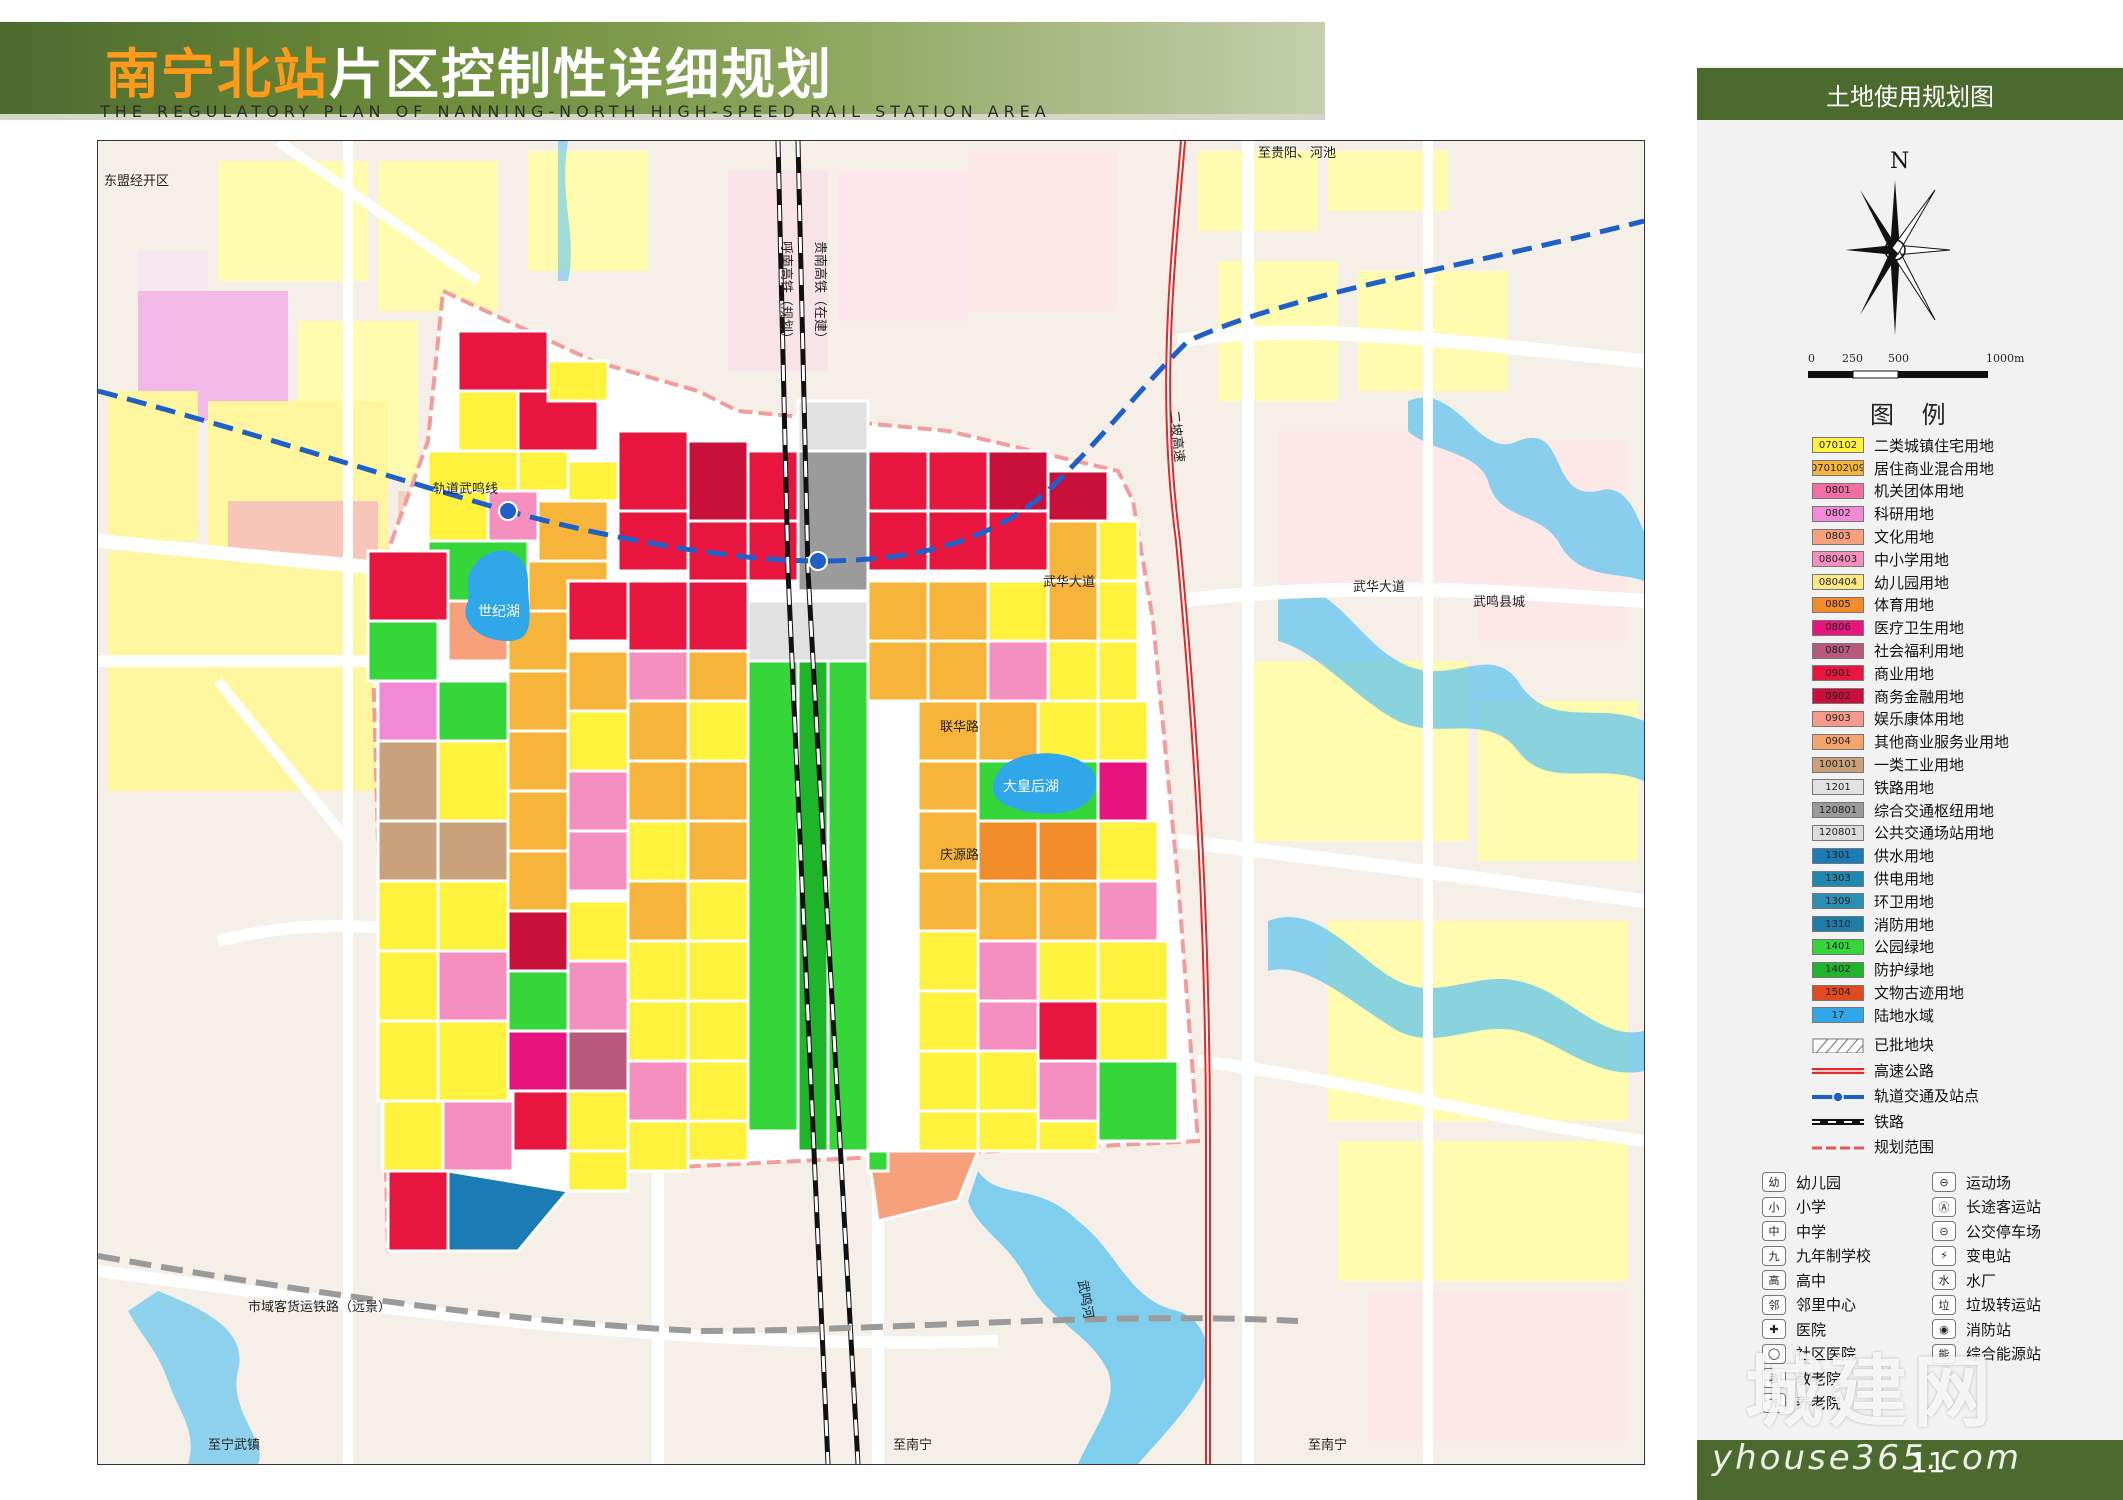 The image size is (2123, 1500). What do you see at coordinates (1916, 368) in the screenshot?
I see `scale-bar: 0 250 500 1000m` at bounding box center [1916, 368].